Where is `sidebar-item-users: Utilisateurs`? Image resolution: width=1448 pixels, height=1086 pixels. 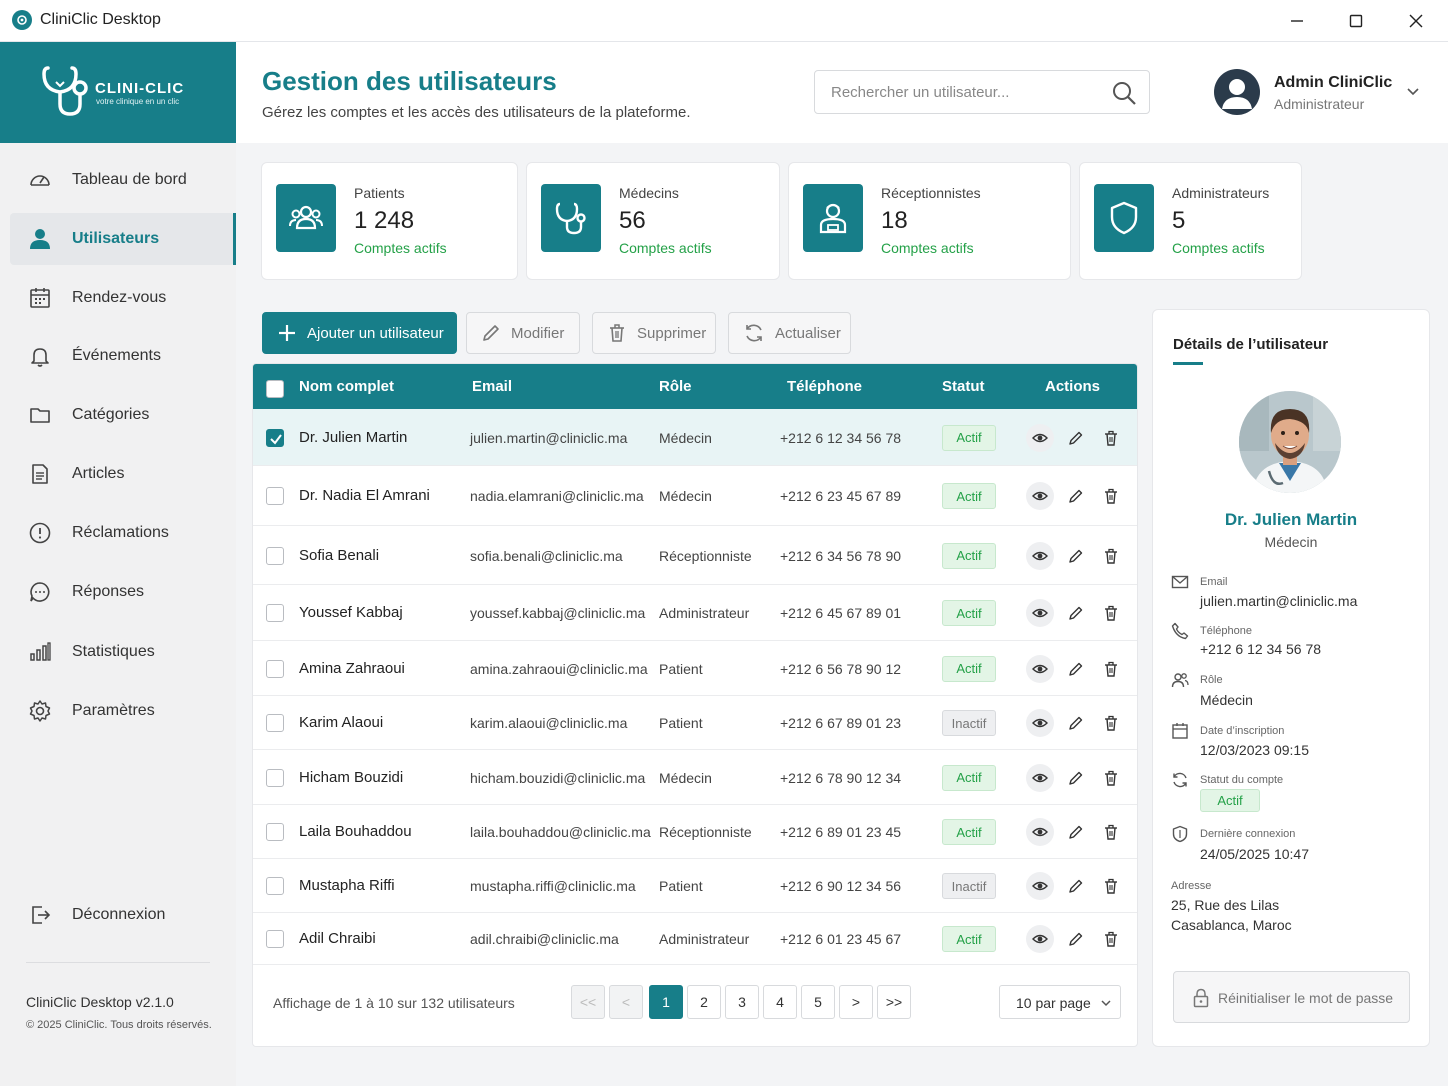 sidebar-item-users: Utilisateurs is located at coordinates (123, 239).